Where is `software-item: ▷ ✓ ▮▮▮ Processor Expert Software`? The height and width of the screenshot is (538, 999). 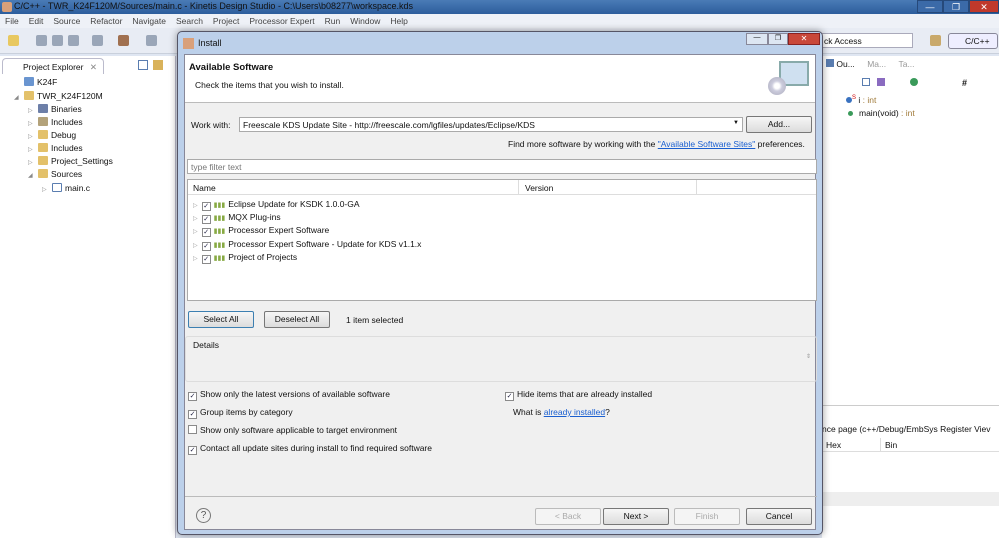 software-item: ▷ ✓ ▮▮▮ Processor Expert Software is located at coordinates (261, 231).